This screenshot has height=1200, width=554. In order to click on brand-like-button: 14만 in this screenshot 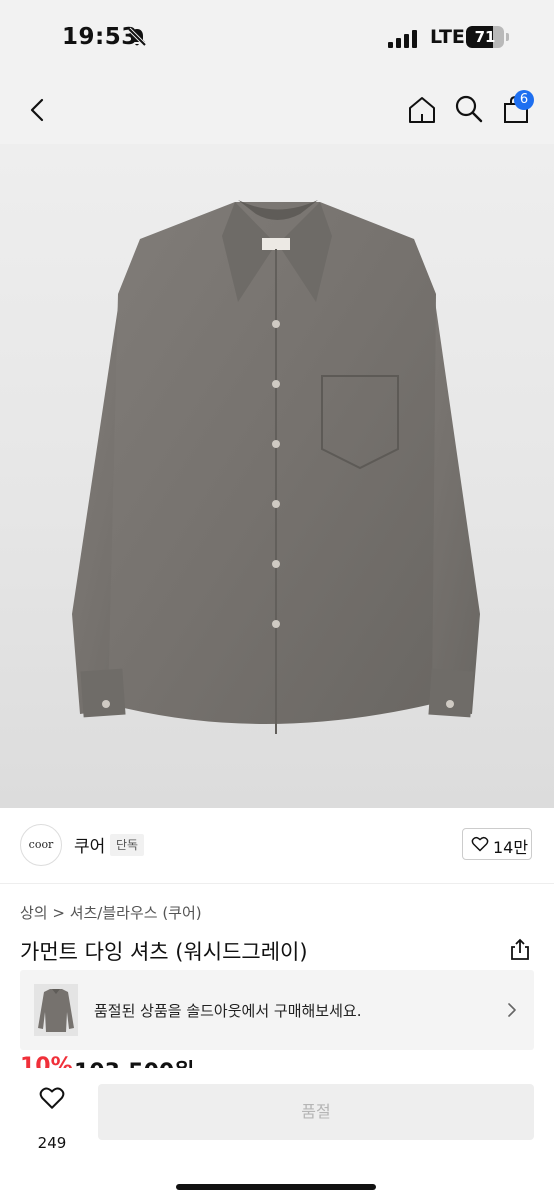, I will do `click(497, 844)`.